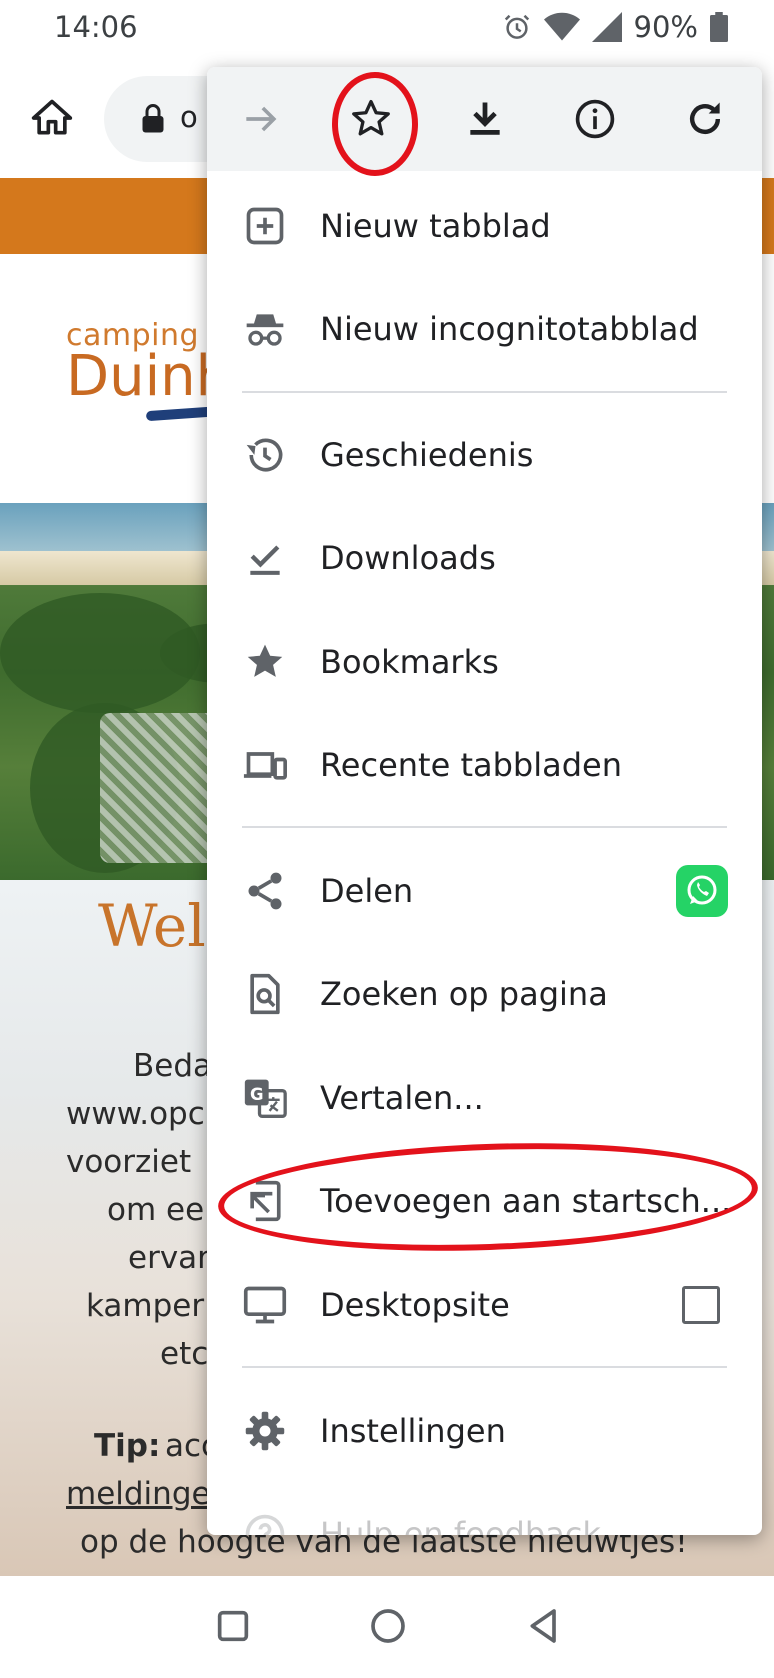 This screenshot has height=1678, width=774. I want to click on body-line: voorziet, so click(129, 1162).